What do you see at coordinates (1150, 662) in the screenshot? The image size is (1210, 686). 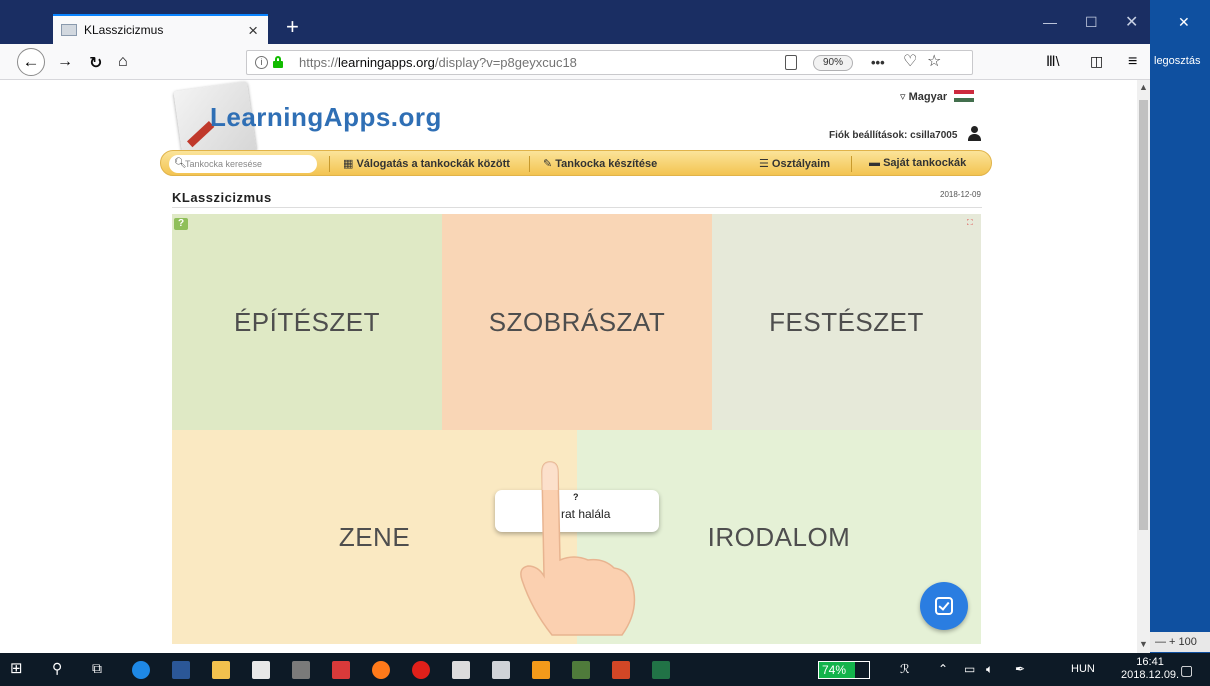 I see `time: 16:41` at bounding box center [1150, 662].